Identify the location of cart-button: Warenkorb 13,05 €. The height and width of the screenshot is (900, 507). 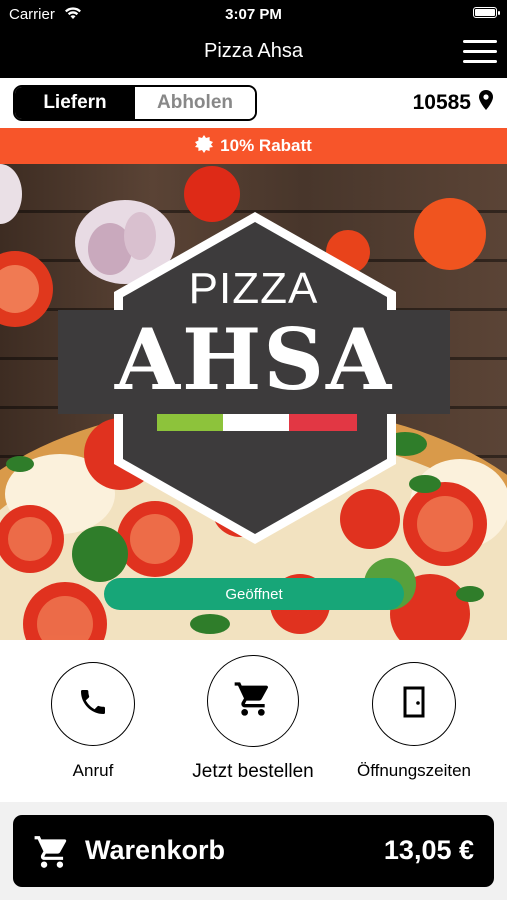
(253, 851).